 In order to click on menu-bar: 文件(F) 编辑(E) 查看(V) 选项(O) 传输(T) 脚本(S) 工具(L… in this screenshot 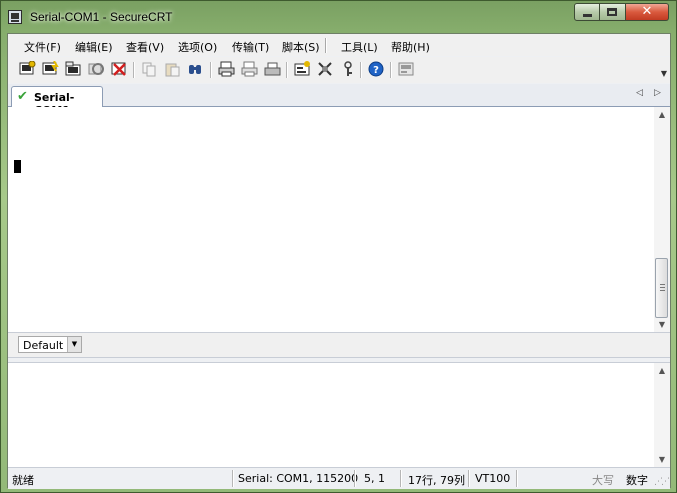, I will do `click(339, 45)`.